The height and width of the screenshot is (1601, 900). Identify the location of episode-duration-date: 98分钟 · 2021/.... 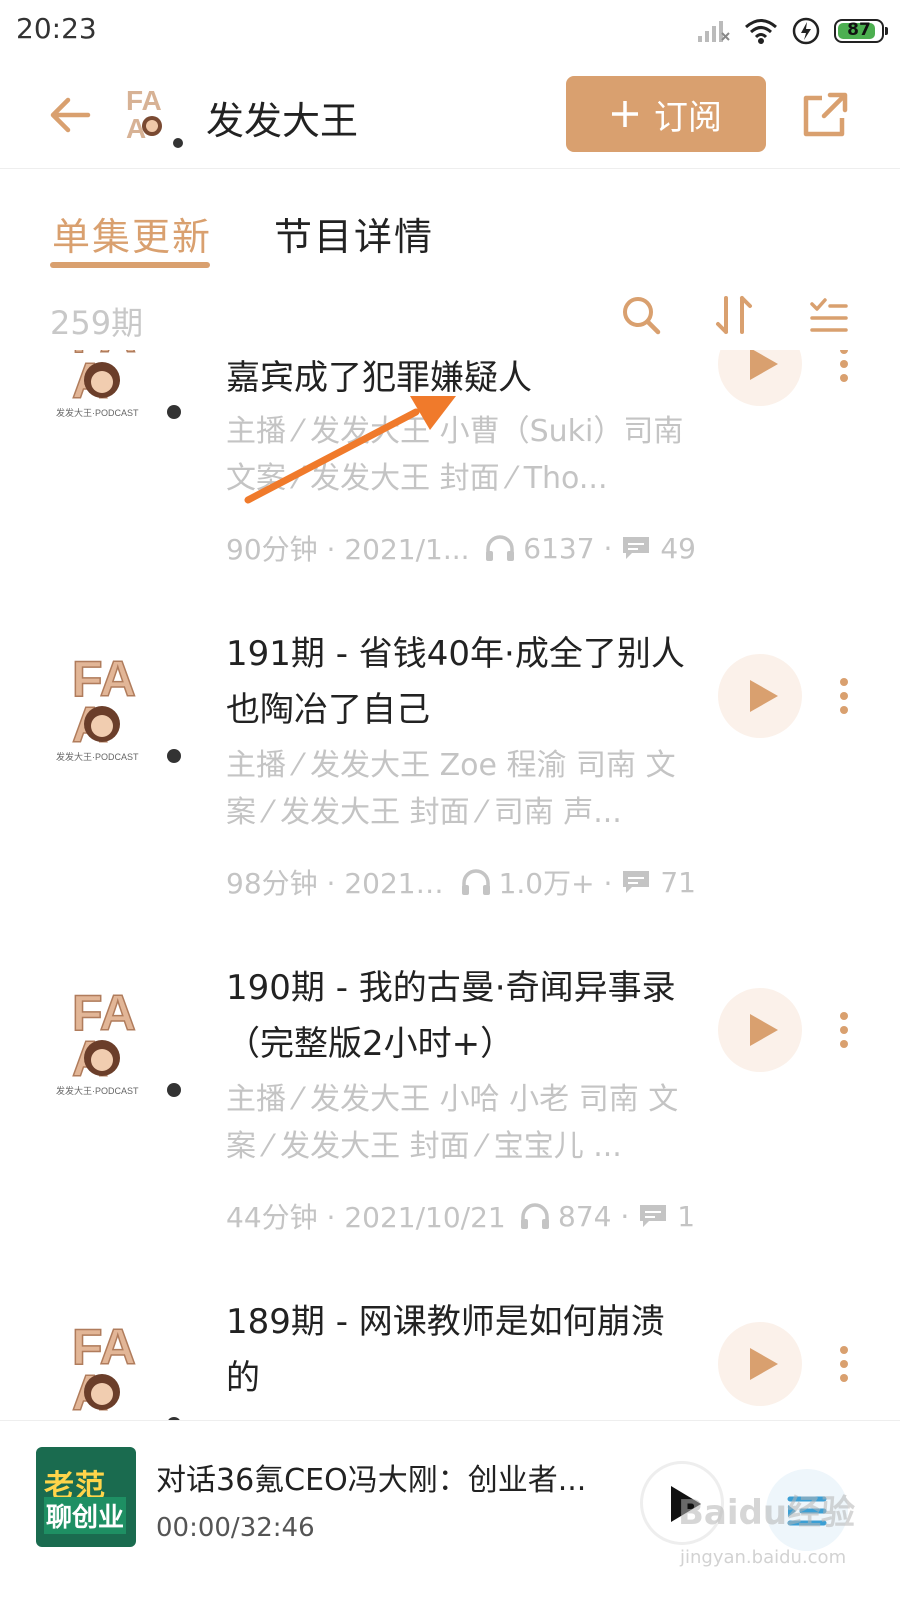
(336, 883).